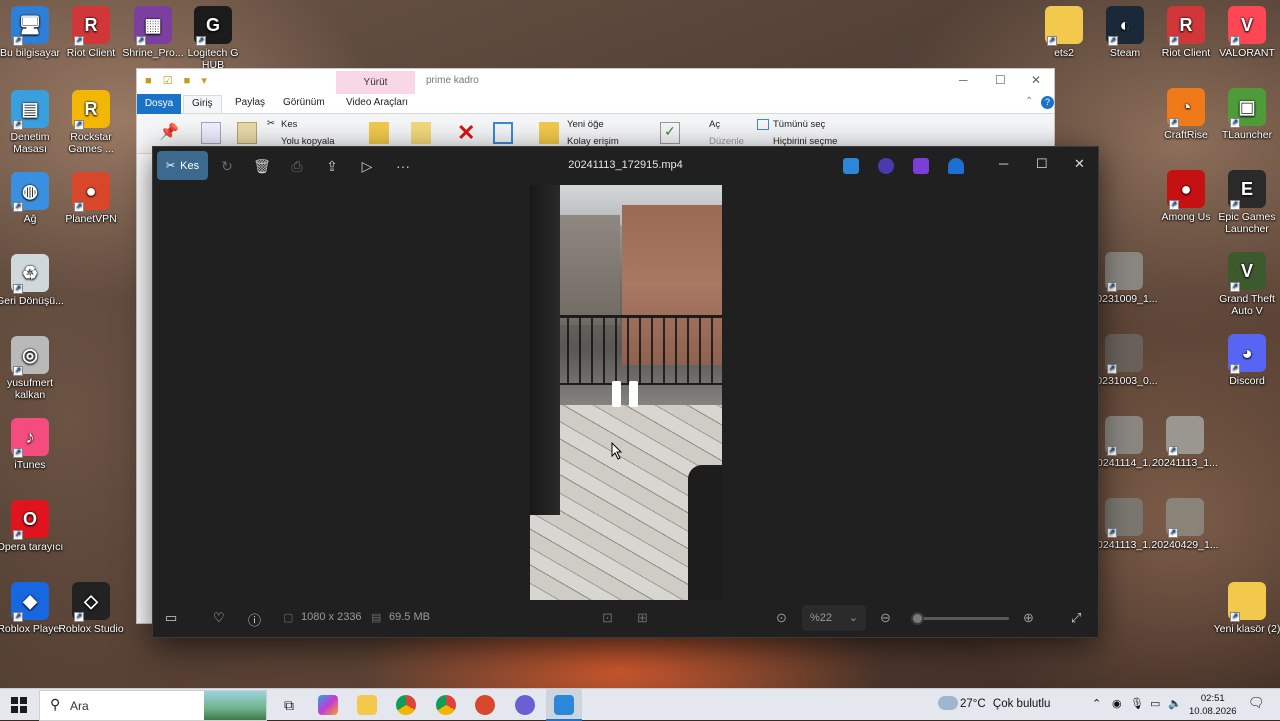 The height and width of the screenshot is (721, 1280). I want to click on video-person, so click(545, 350).